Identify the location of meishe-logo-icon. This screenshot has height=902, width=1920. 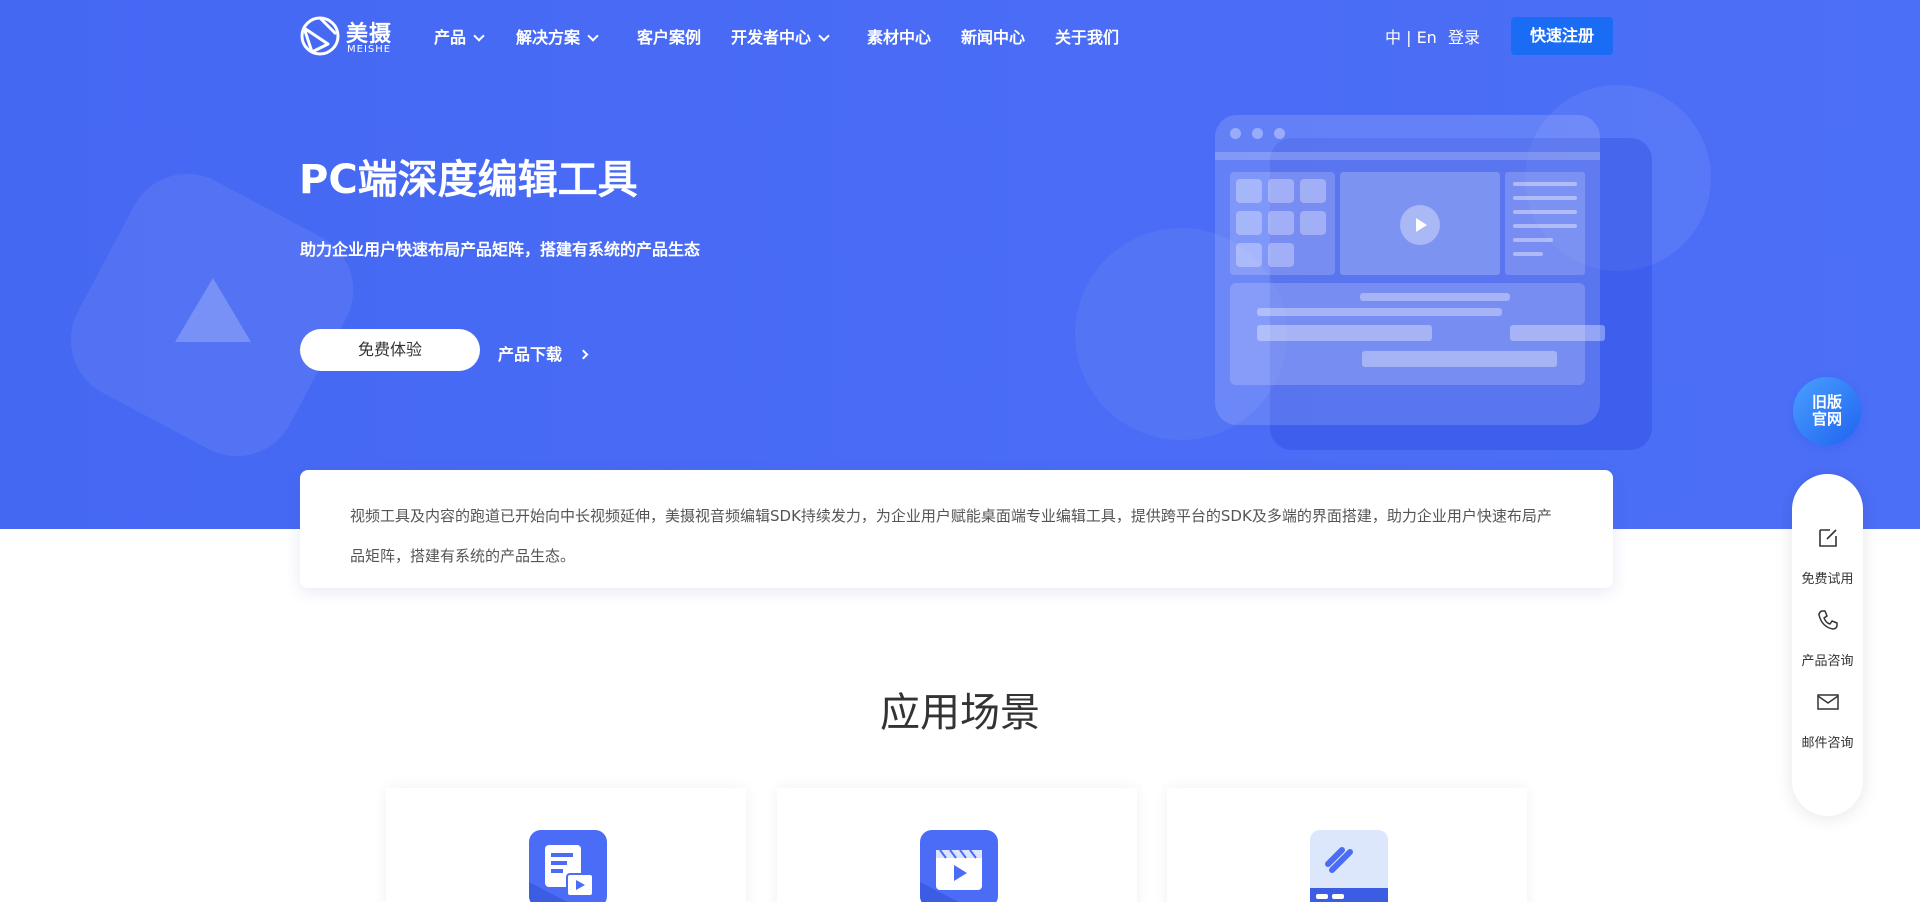
(320, 36).